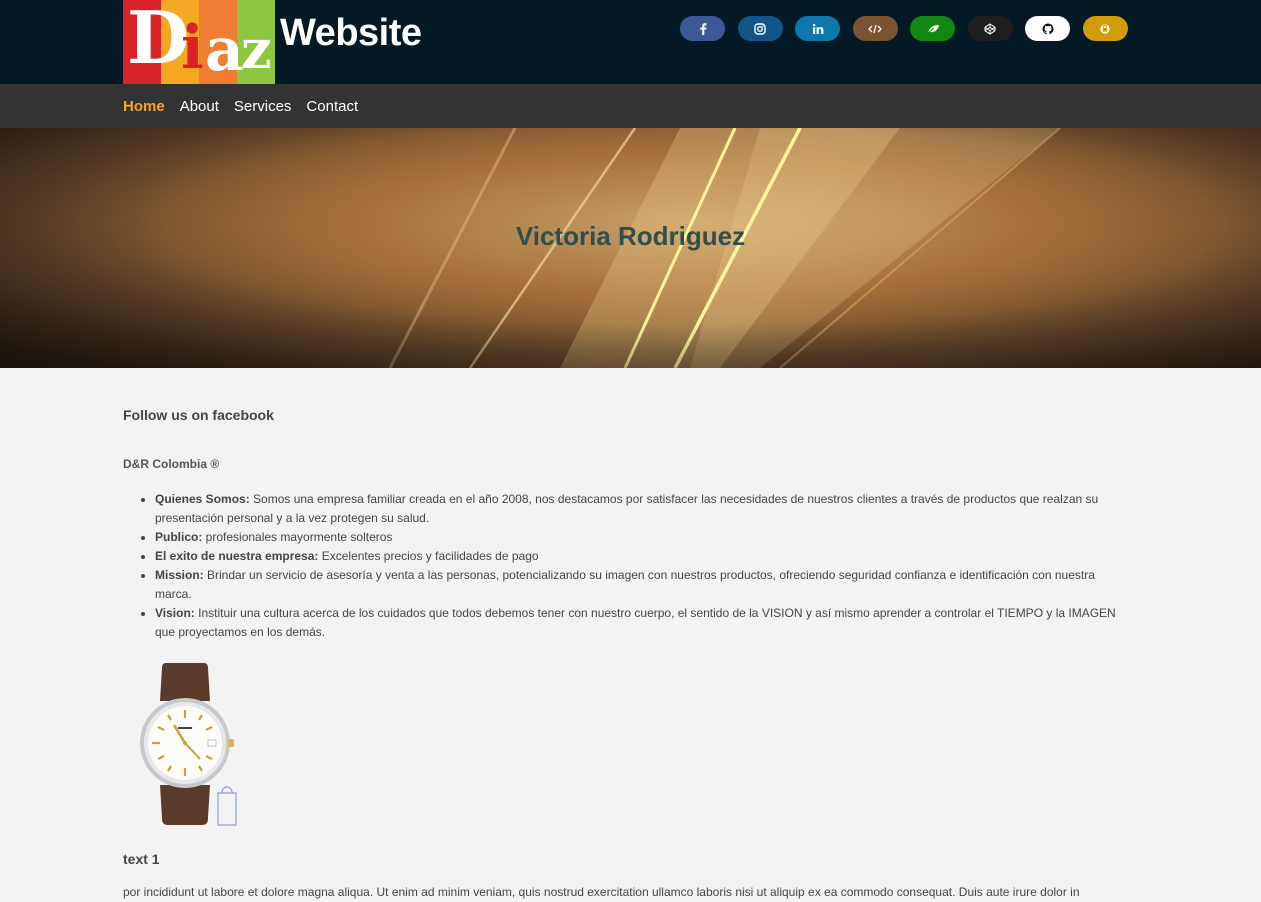 The height and width of the screenshot is (902, 1261). I want to click on nav-services: Services, so click(263, 106).